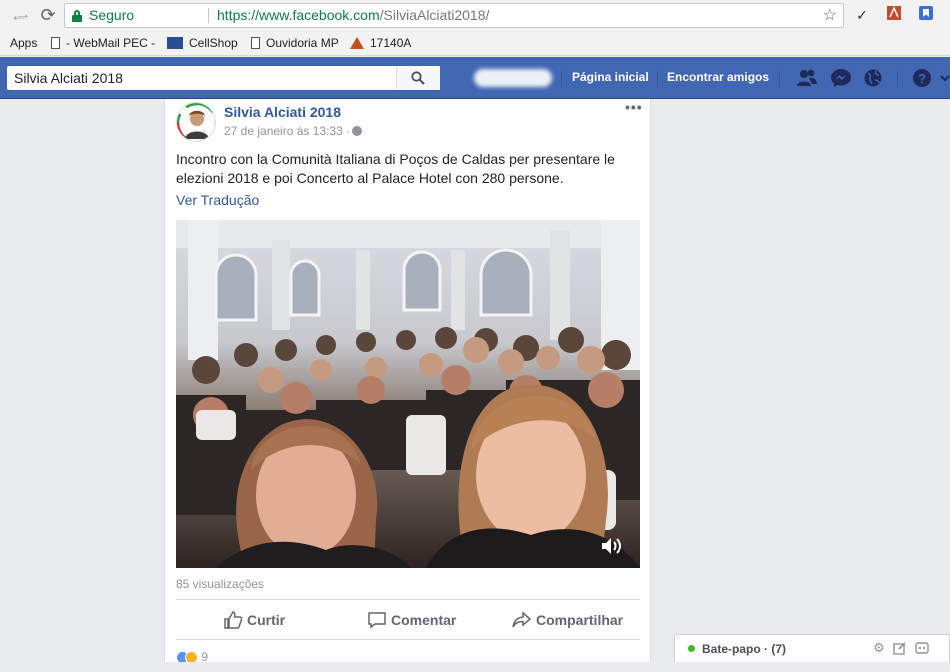 The image size is (950, 672). I want to click on bookmark-apps: Apps, so click(23, 44).